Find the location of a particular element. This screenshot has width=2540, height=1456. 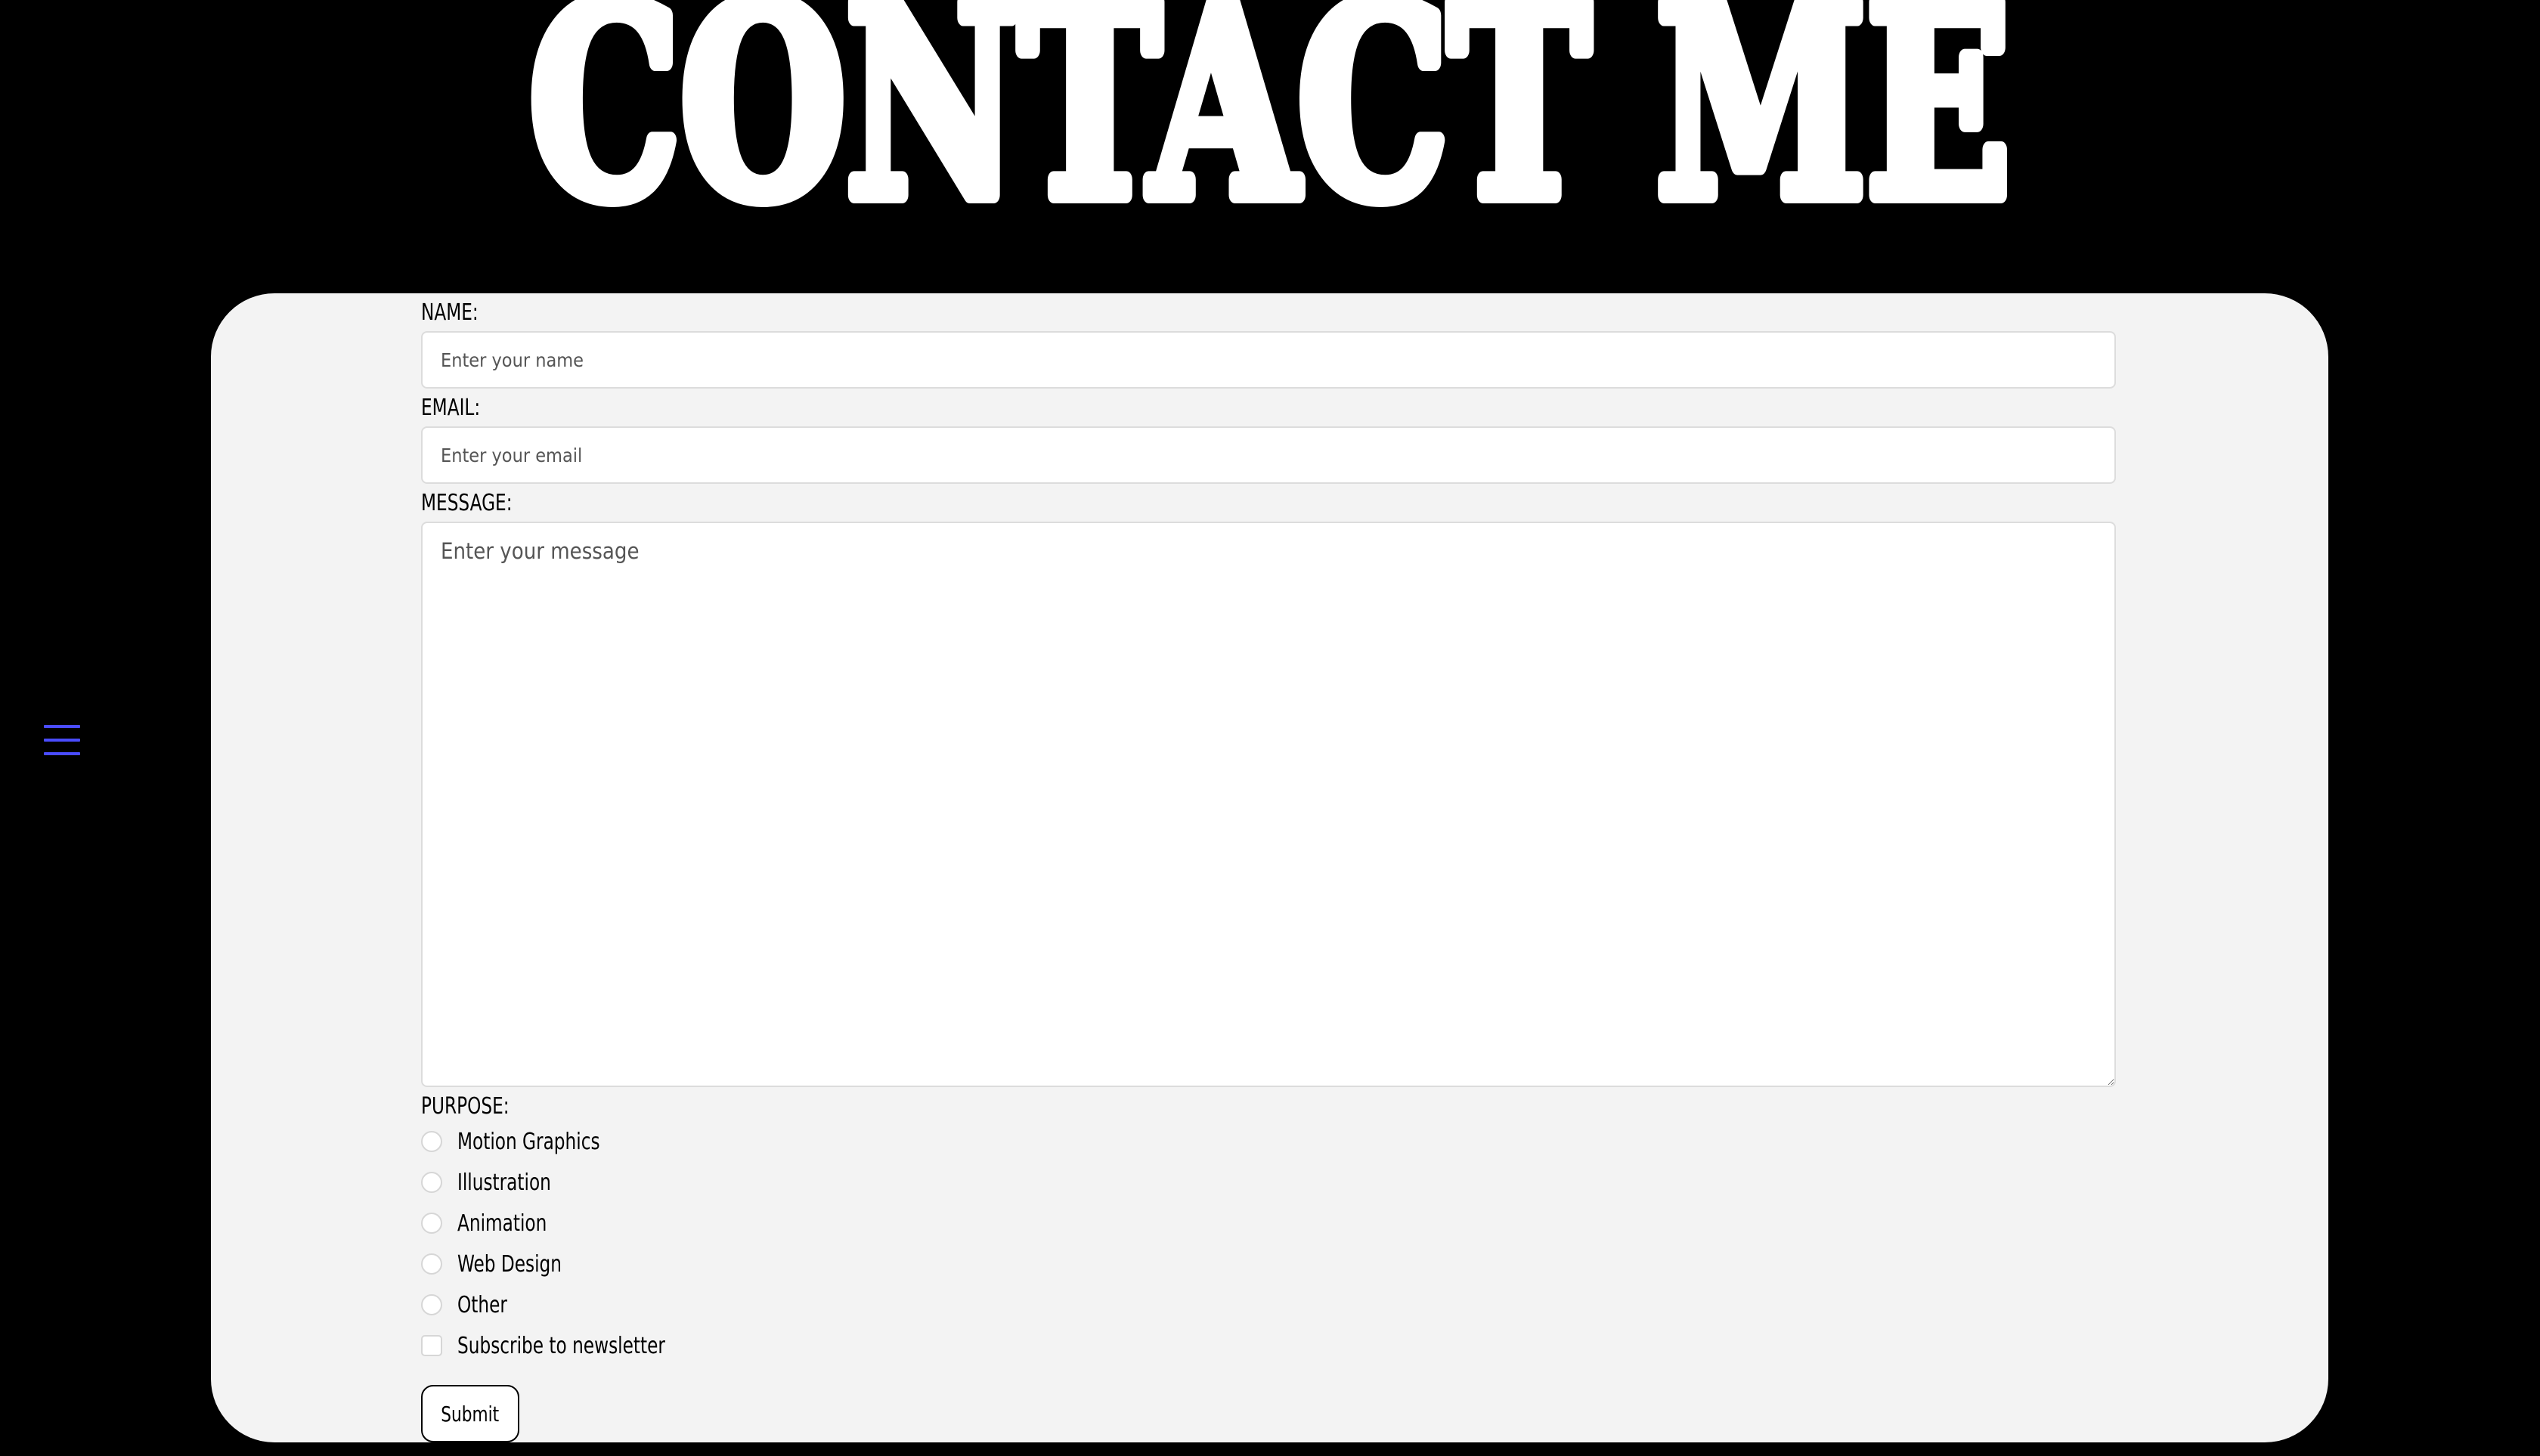

purpose-option-illustration: Illustration is located at coordinates (493, 1182).